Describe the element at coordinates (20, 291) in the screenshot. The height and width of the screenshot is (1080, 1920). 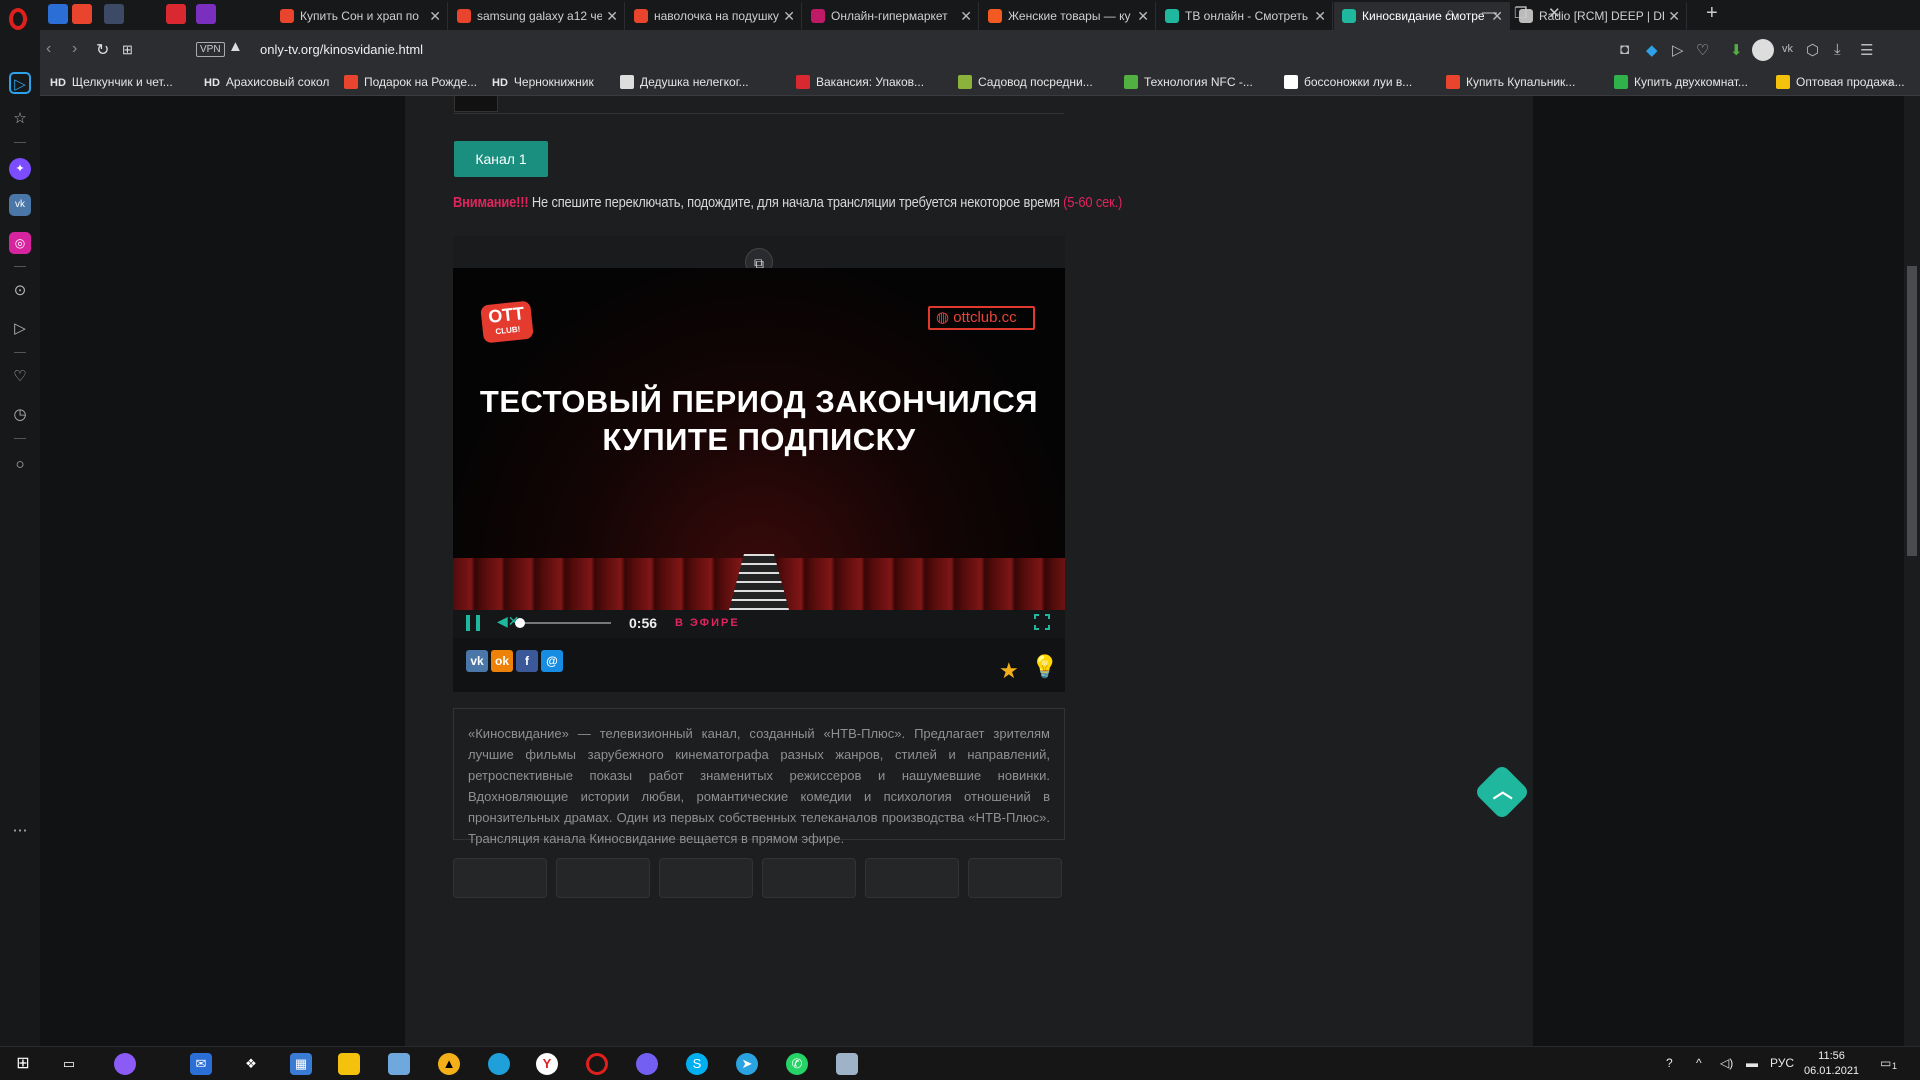
I see `video-icon: ⊙` at that location.